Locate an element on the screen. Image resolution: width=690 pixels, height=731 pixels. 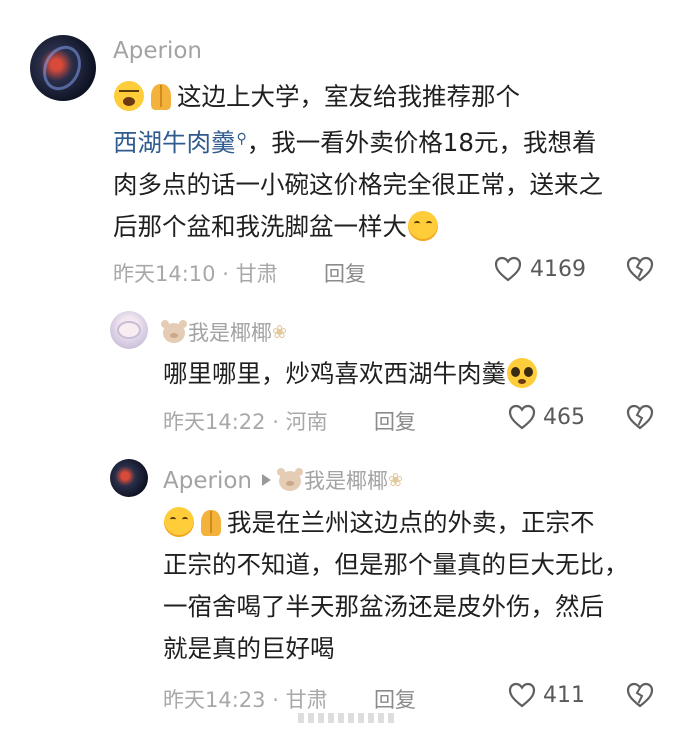
reply-to-username: 我是椰椰❀ is located at coordinates (340, 480).